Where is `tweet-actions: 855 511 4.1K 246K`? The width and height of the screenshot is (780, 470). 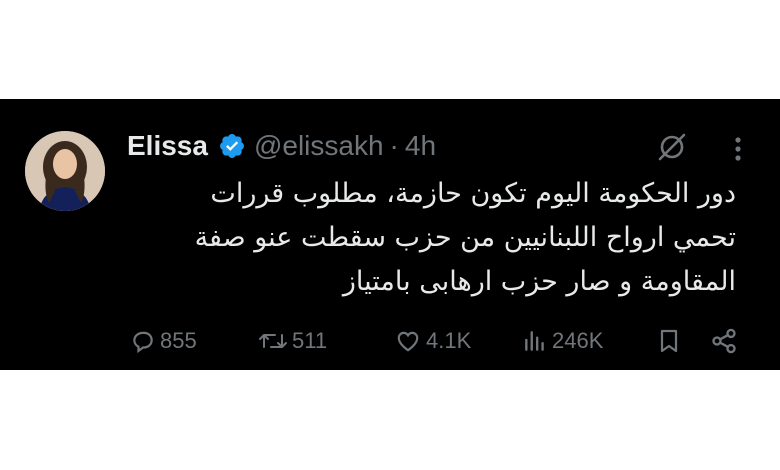 tweet-actions: 855 511 4.1K 246K is located at coordinates (390, 341).